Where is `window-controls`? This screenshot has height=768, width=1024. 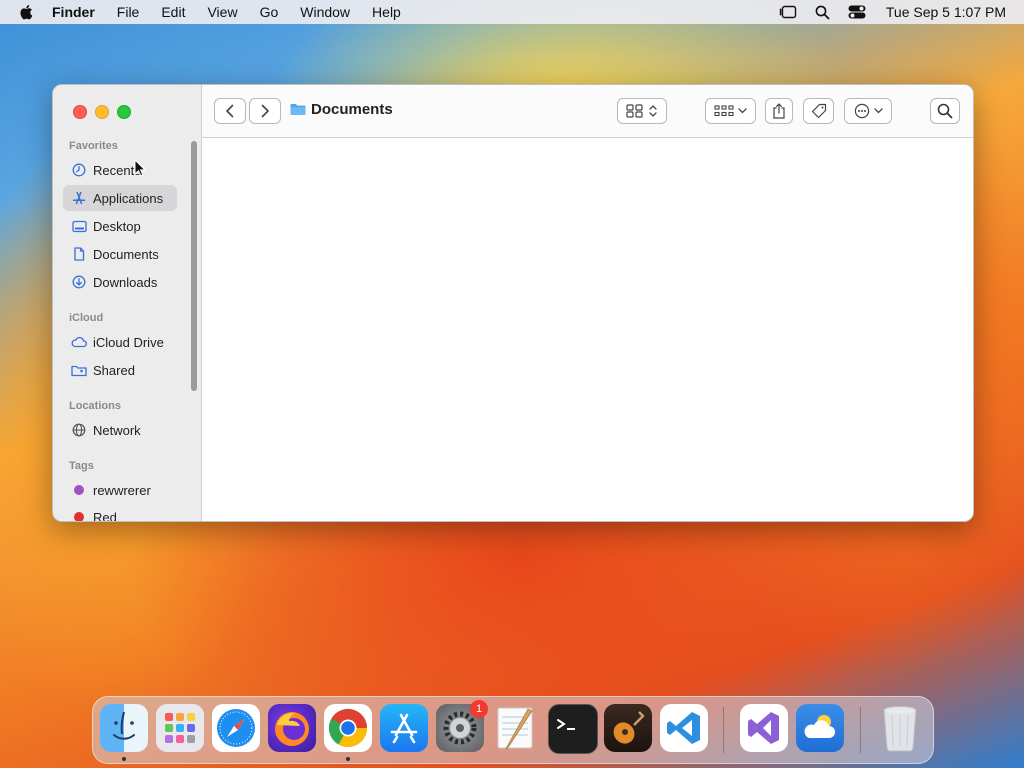
window-controls is located at coordinates (106, 112).